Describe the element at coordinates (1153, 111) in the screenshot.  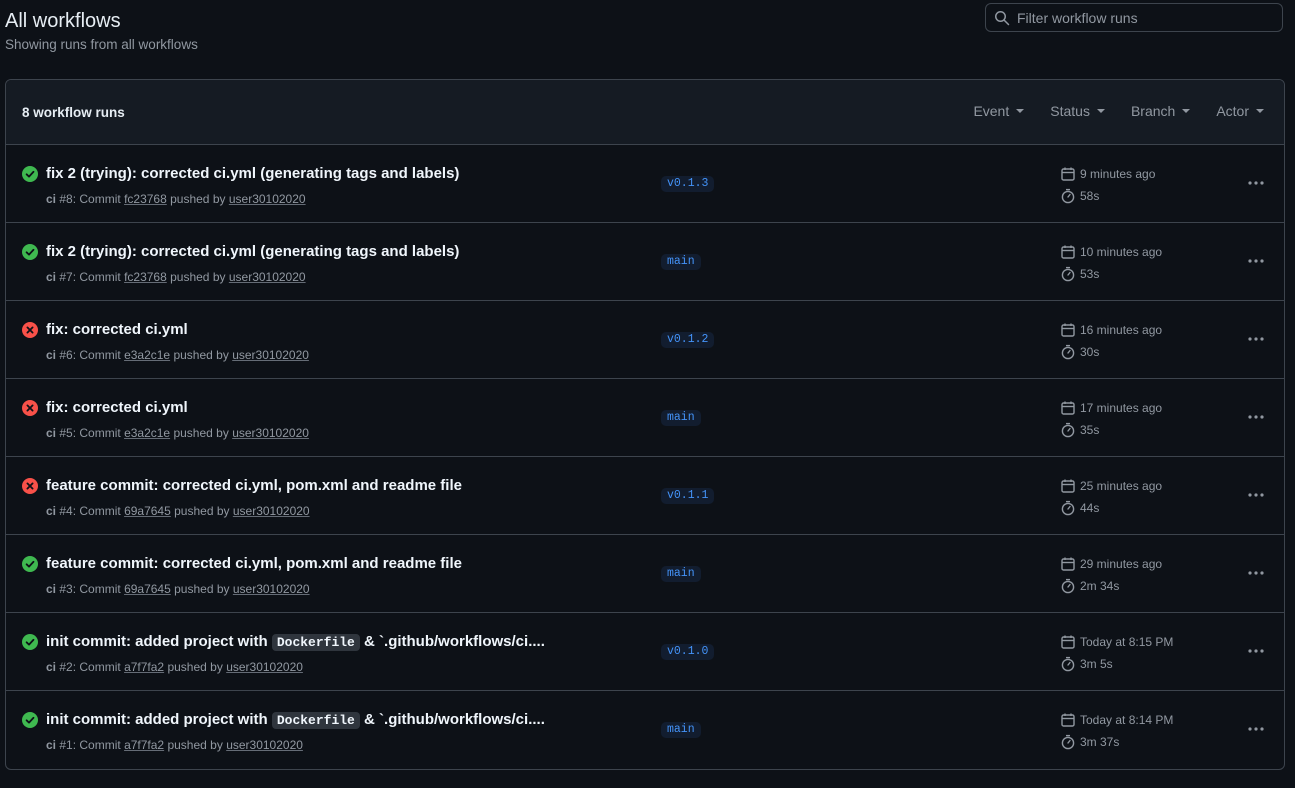
I see `branch-filter-label: Branch` at that location.